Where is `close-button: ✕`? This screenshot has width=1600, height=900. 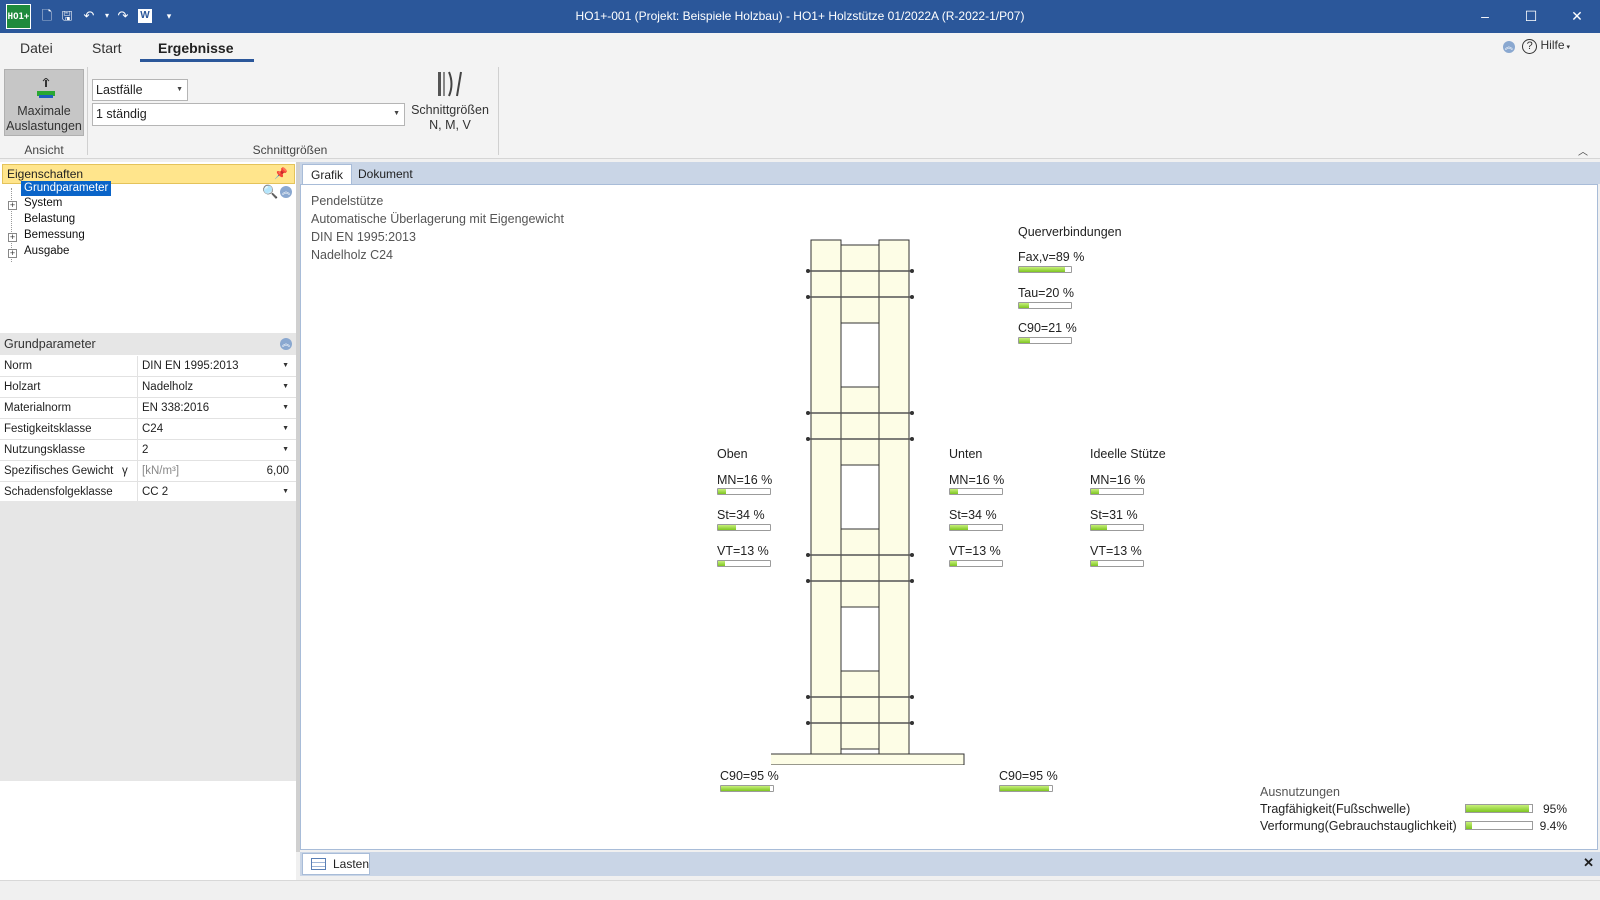 close-button: ✕ is located at coordinates (1577, 16).